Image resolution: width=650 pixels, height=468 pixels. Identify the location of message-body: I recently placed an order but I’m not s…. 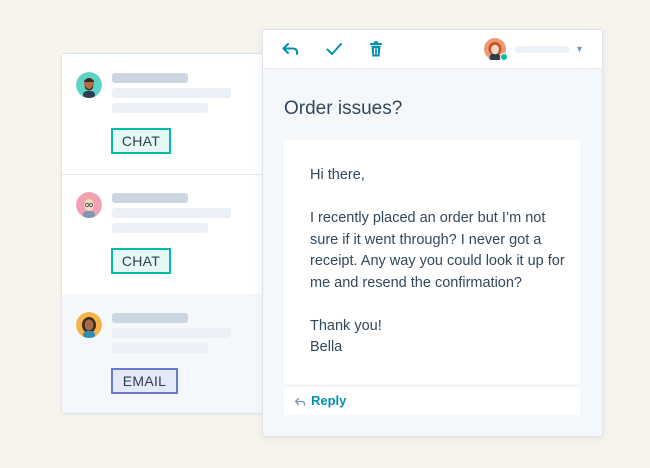
(437, 250).